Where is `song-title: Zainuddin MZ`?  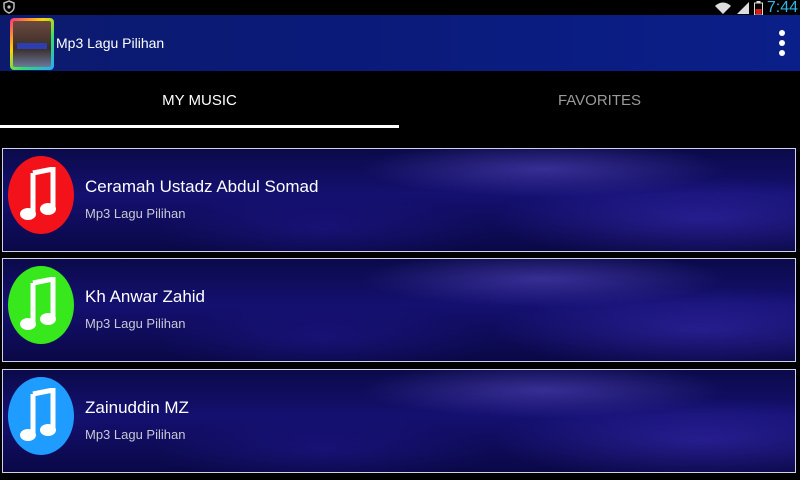 song-title: Zainuddin MZ is located at coordinates (137, 407).